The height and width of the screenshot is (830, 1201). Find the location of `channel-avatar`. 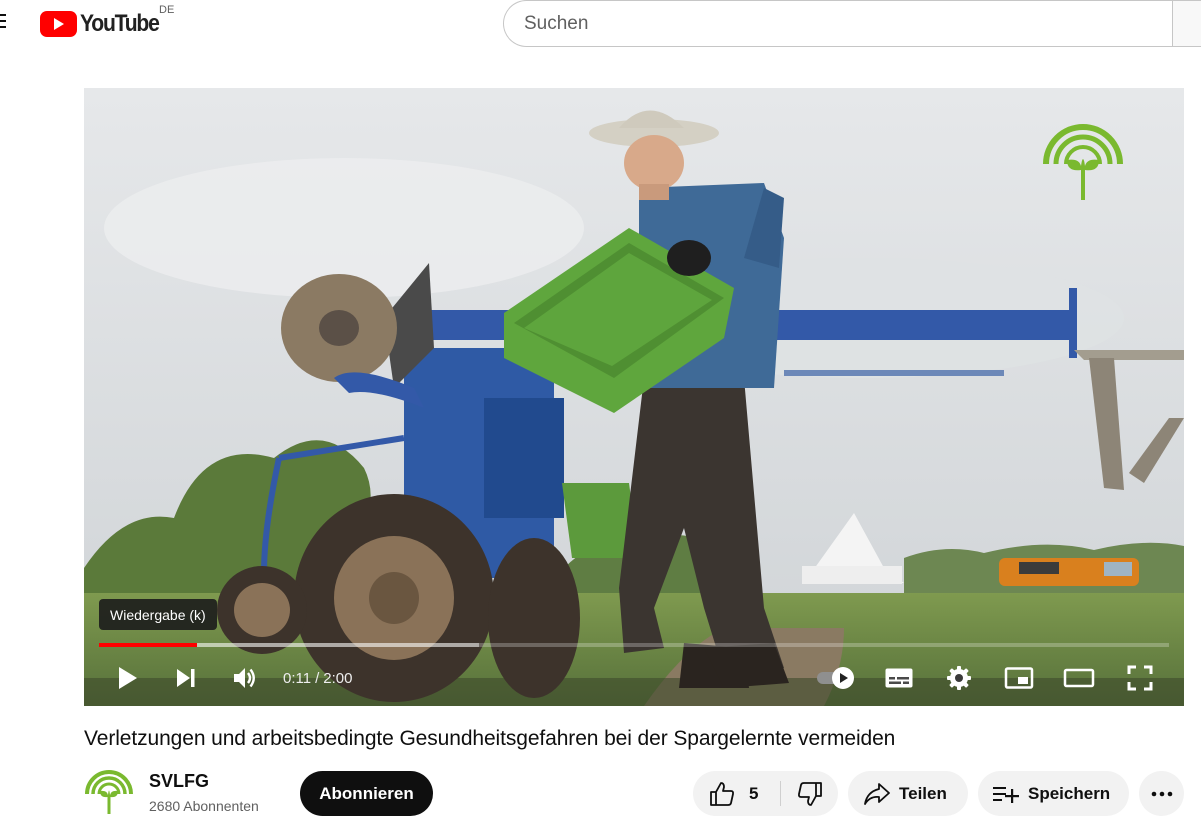

channel-avatar is located at coordinates (109, 792).